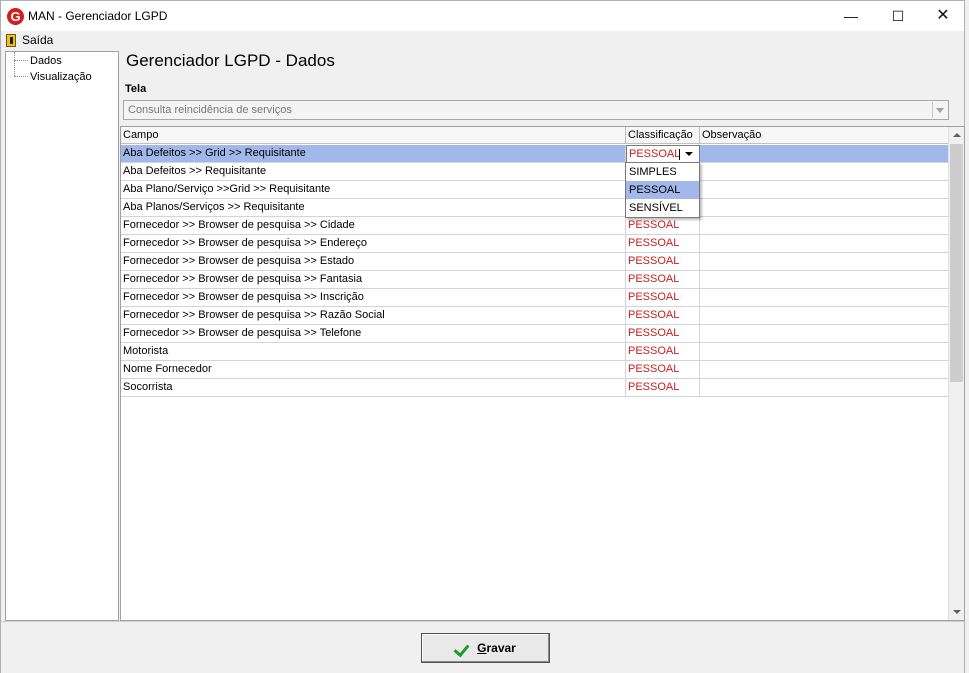 This screenshot has height=673, width=969. What do you see at coordinates (98, 16) in the screenshot?
I see `window-title: MAN - Gerenciador LGPD` at bounding box center [98, 16].